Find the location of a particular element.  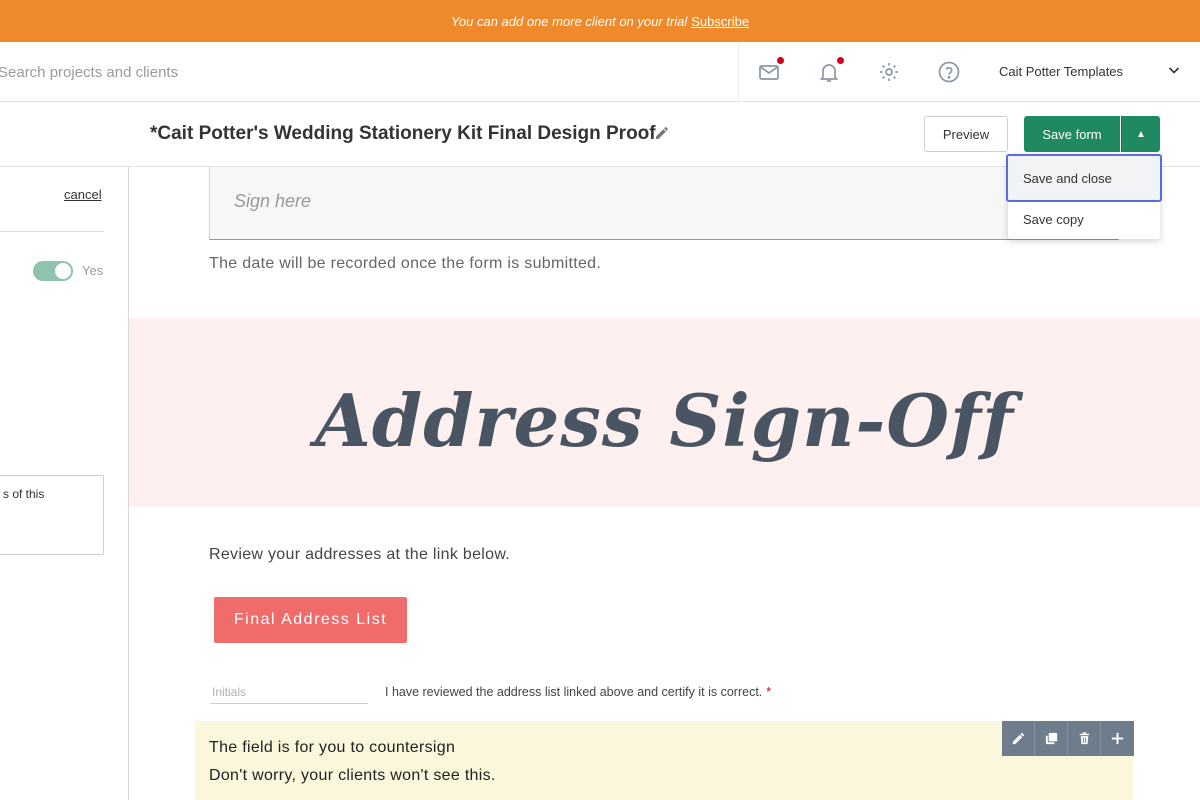

settings-panel: cancel Yes s of this is located at coordinates (64, 483).